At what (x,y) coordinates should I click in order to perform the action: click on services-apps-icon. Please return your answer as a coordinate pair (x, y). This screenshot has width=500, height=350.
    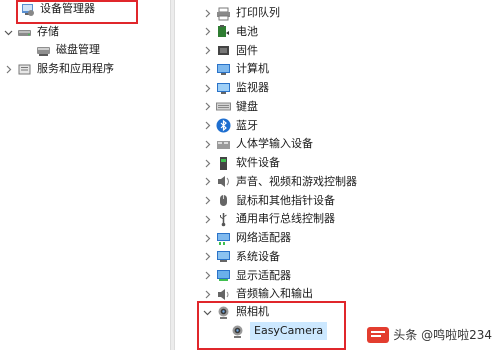
    Looking at the image, I should click on (24, 69).